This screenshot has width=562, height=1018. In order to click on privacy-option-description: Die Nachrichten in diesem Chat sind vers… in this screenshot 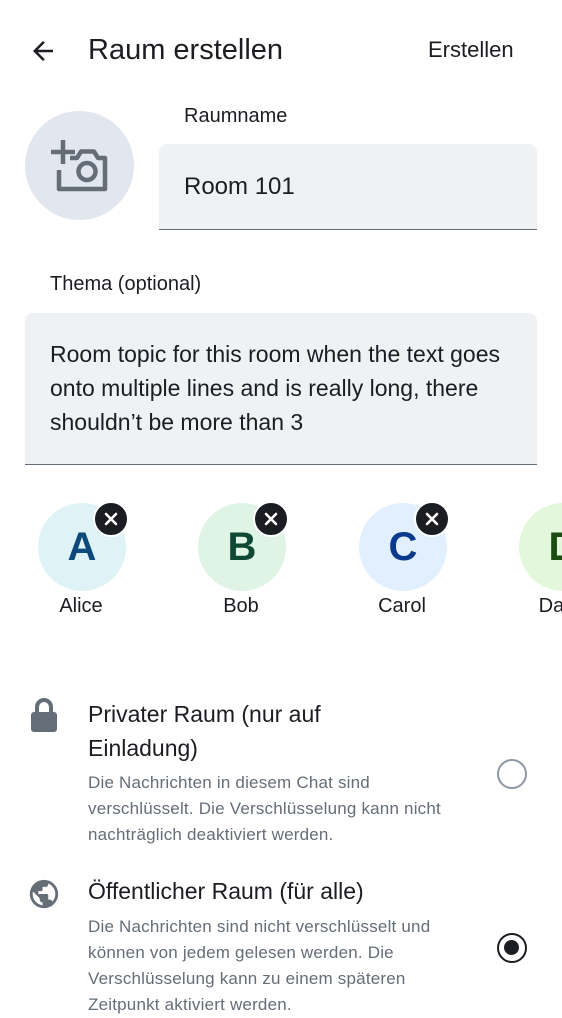, I will do `click(264, 808)`.